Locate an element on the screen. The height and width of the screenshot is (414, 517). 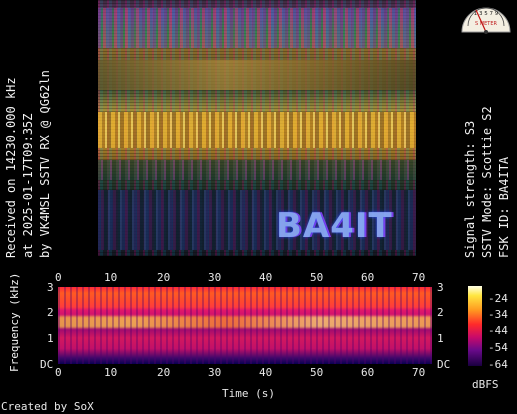
x-tick-top: 60 is located at coordinates (368, 277).